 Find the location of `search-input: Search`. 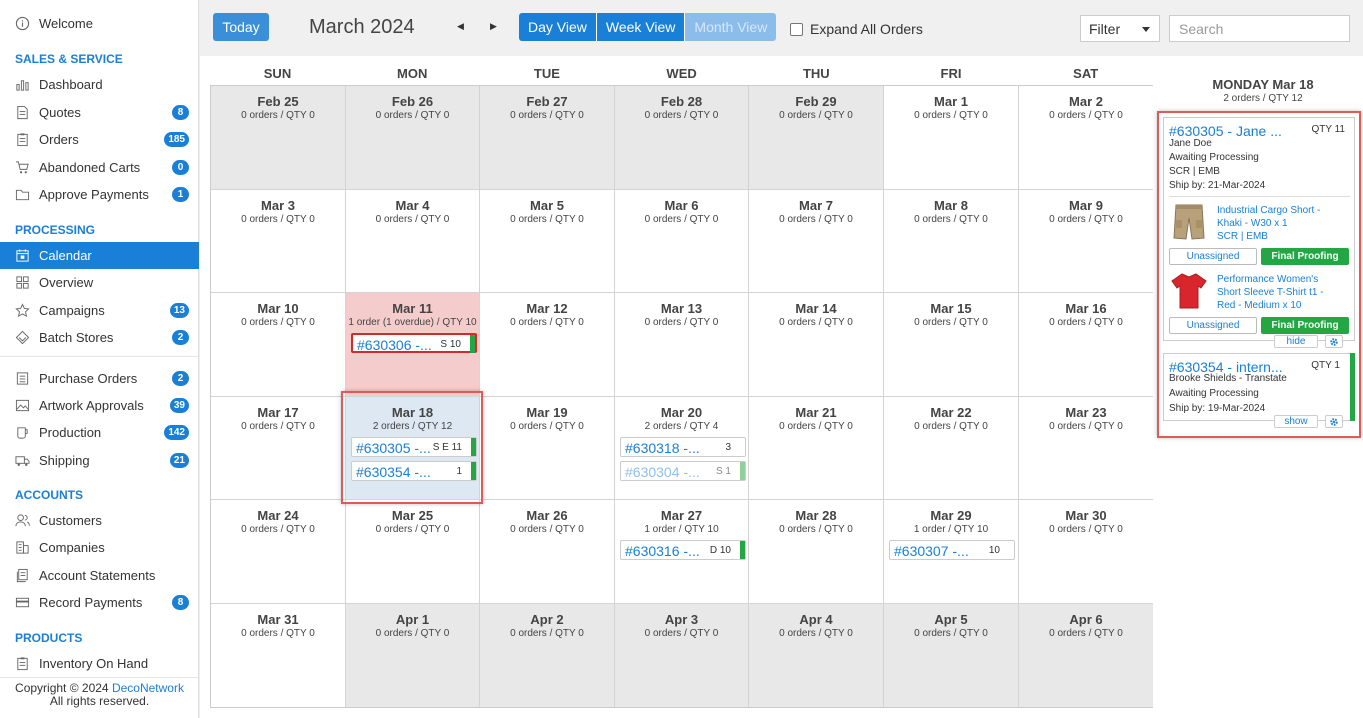

search-input: Search is located at coordinates (1259, 28).